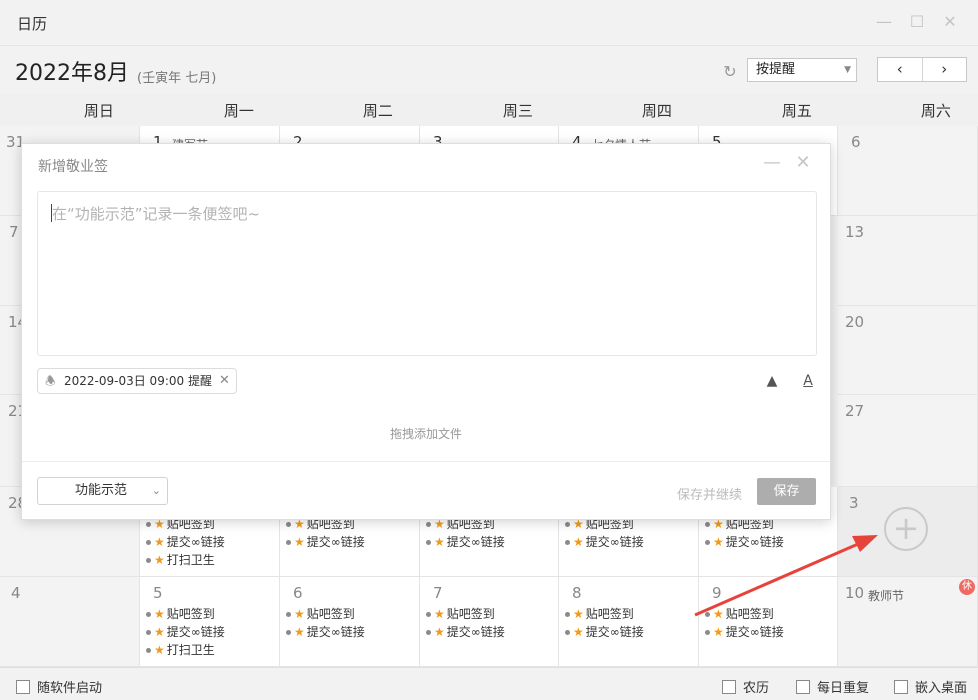 Image resolution: width=978 pixels, height=700 pixels. What do you see at coordinates (426, 433) in the screenshot?
I see `drop-file-hint: 拖拽添加文件` at bounding box center [426, 433].